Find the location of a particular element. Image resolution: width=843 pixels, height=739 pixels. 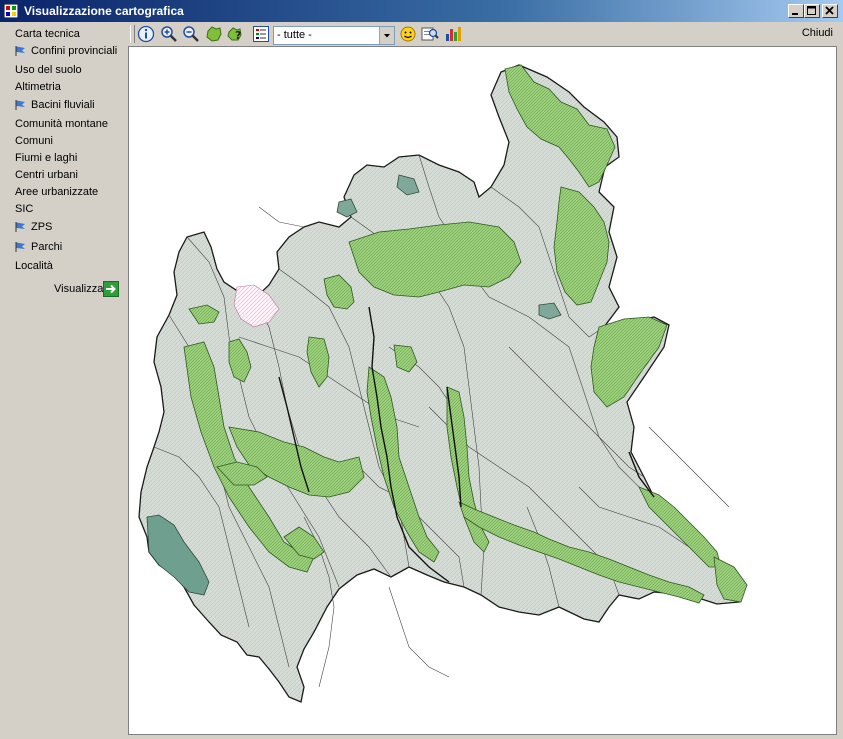

combo-value: - tutte - is located at coordinates (294, 35).